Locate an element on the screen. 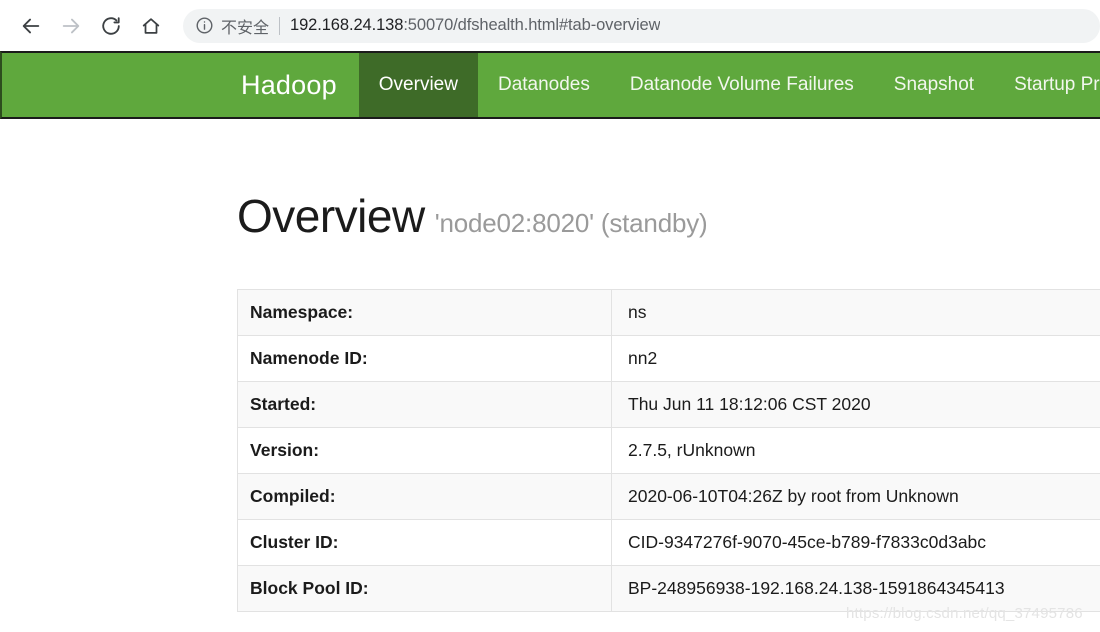 The height and width of the screenshot is (632, 1100). row-label: Block Pool ID: is located at coordinates (424, 588).